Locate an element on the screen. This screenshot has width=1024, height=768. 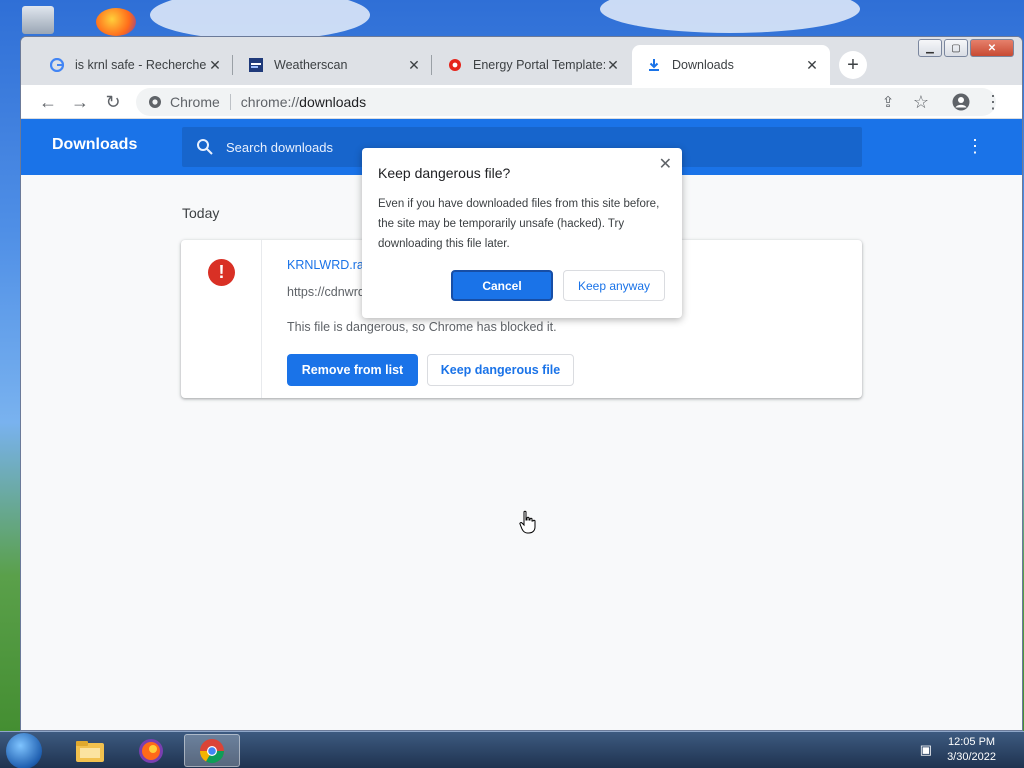
browser-toolbar: ← → ↻ Chrome chrome://downloads ⇪ ☆ ⋮ is located at coordinates (521, 102).